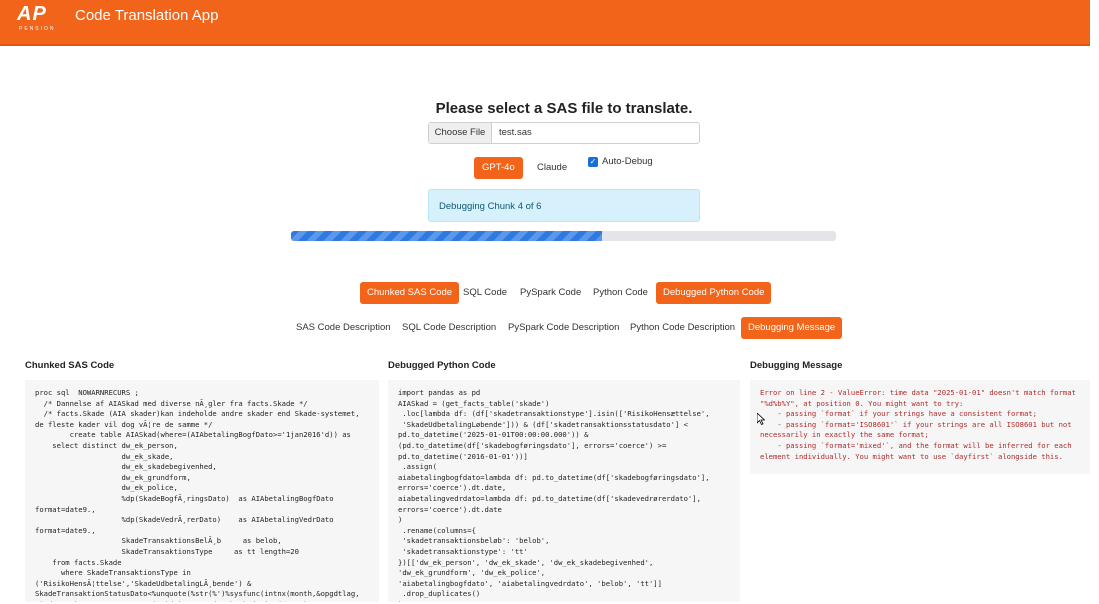 Image resolution: width=1099 pixels, height=604 pixels. What do you see at coordinates (550, 293) in the screenshot?
I see `tab-pyspark-code: PySpark Code` at bounding box center [550, 293].